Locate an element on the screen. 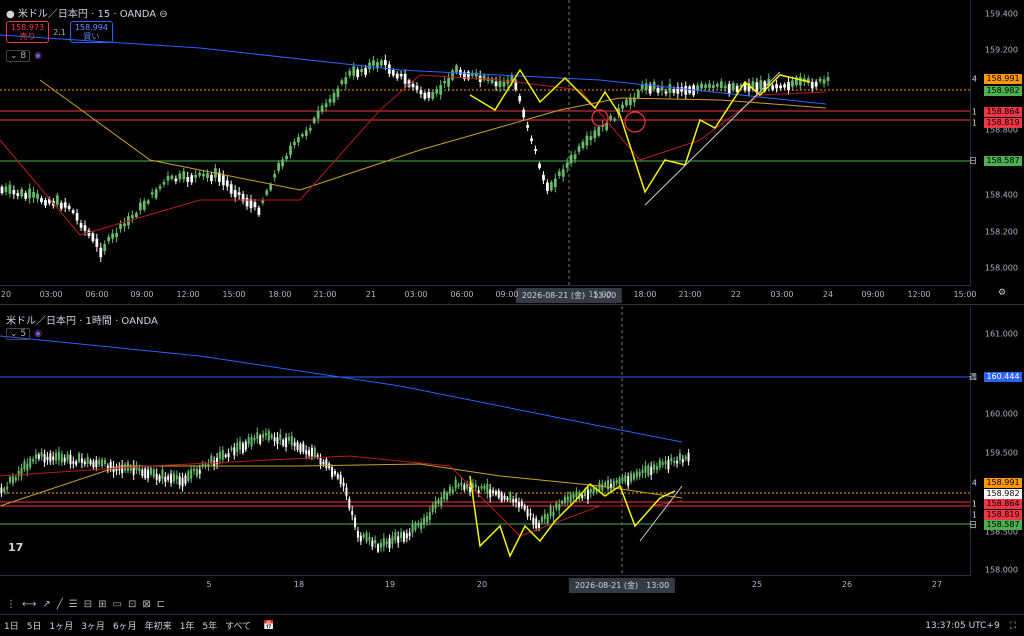 The width and height of the screenshot is (1024, 636). price-tag-marker: 週 is located at coordinates (973, 377).